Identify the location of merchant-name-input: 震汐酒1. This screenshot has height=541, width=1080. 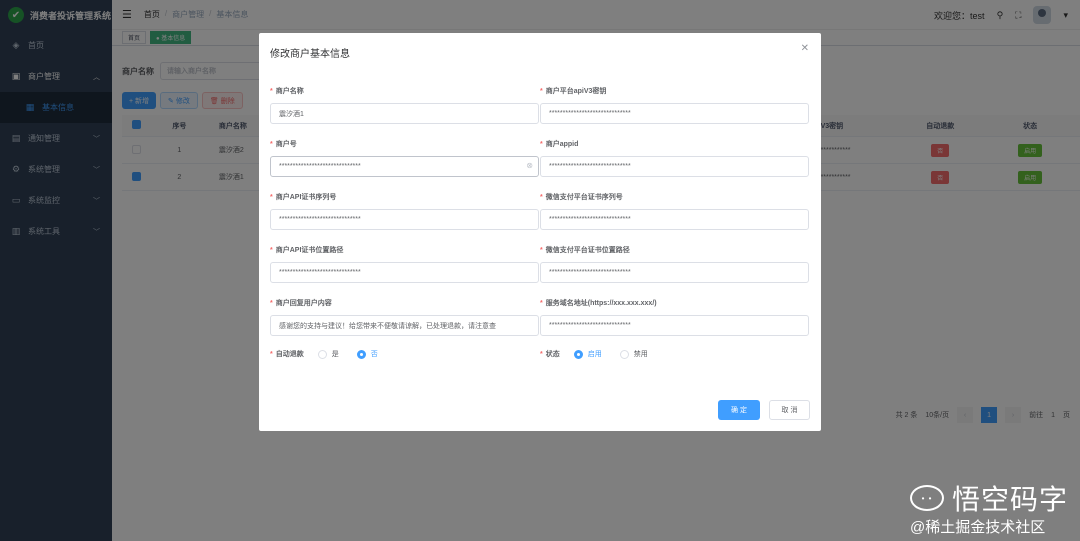
(404, 113).